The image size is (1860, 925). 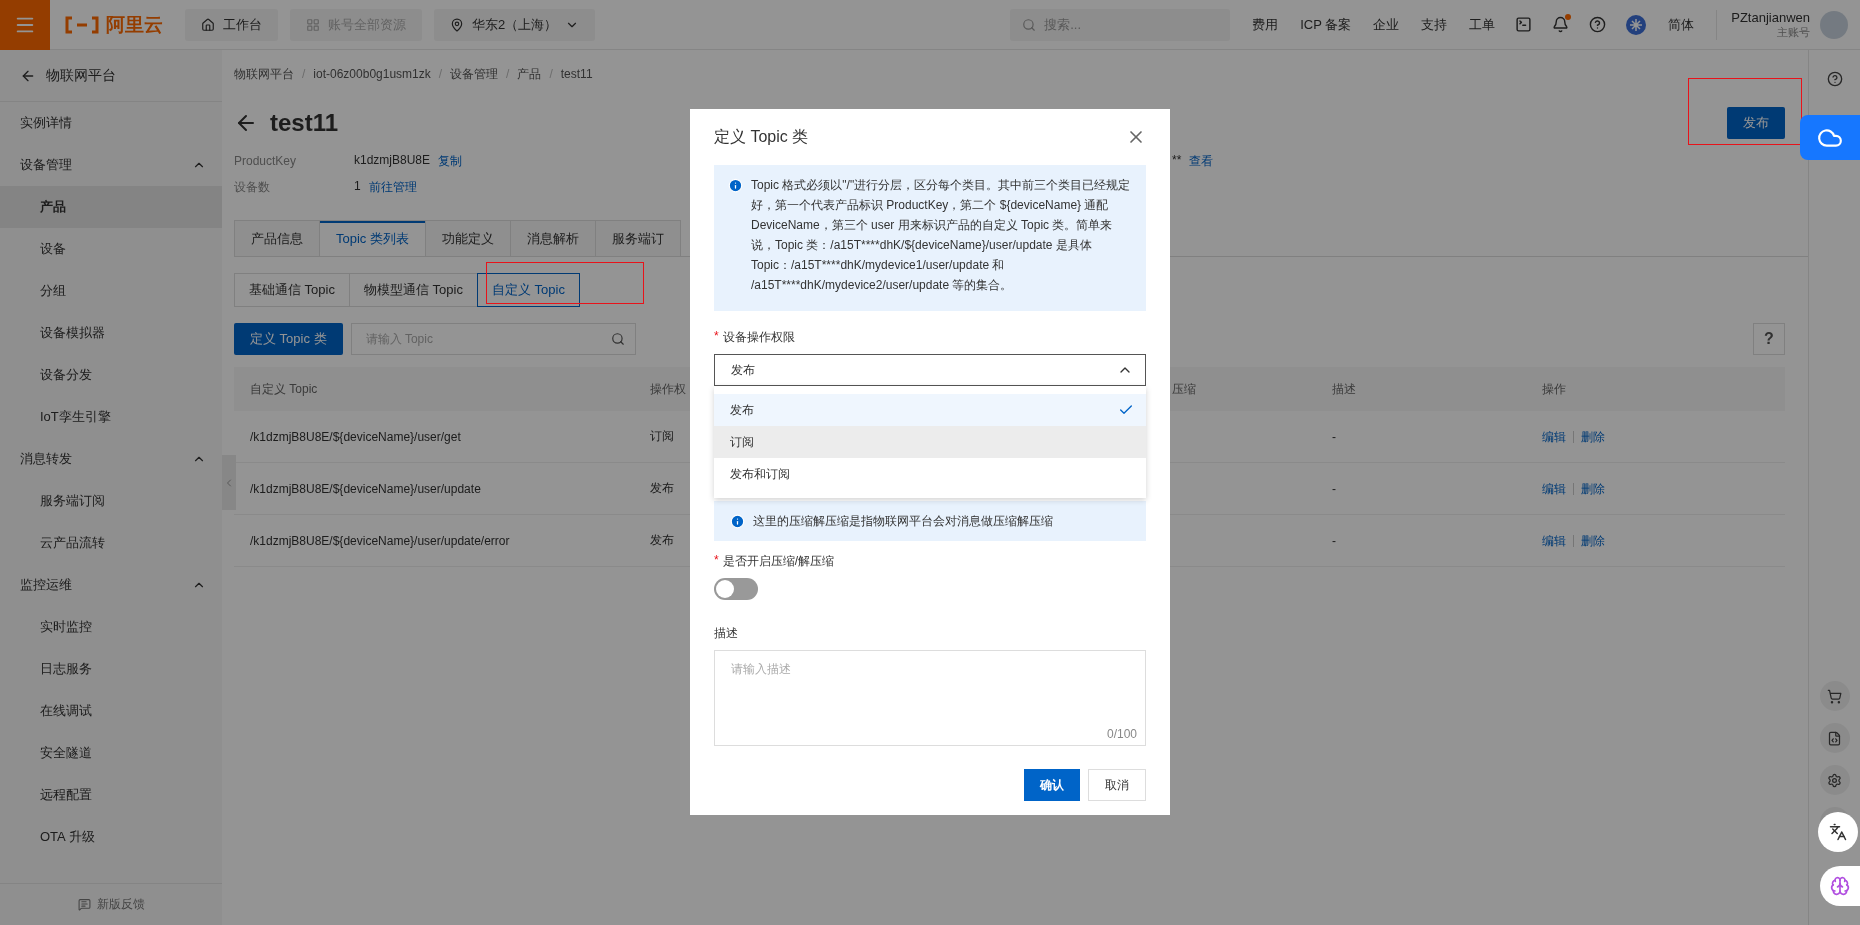 I want to click on info-value: k1dzmjB8U8E, so click(x=392, y=160).